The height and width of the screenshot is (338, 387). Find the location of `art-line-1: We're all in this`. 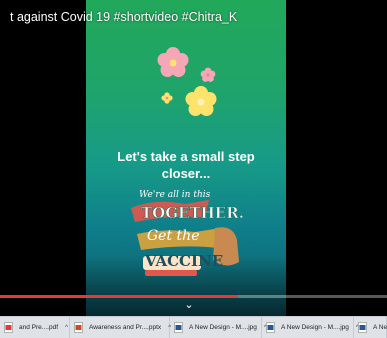

art-line-1: We're all in this is located at coordinates (175, 195).